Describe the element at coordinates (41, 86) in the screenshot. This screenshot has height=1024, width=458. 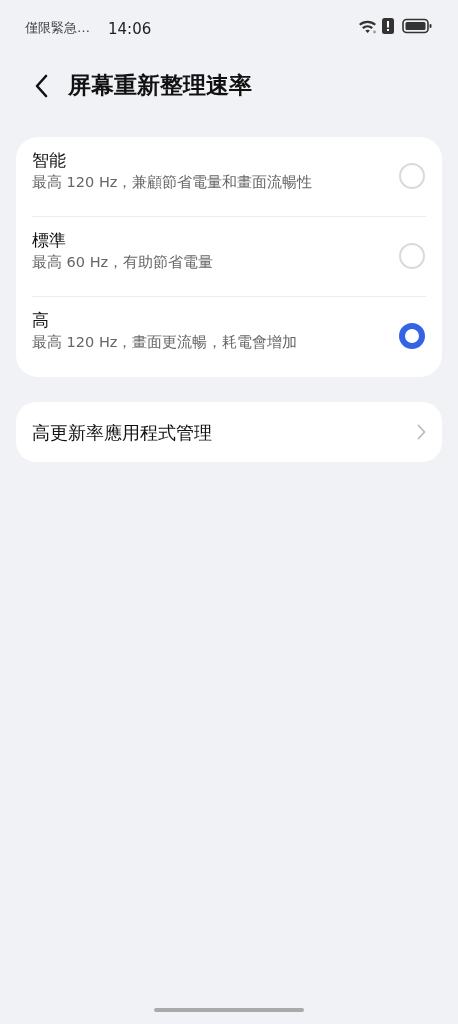
I see `back-icon` at that location.